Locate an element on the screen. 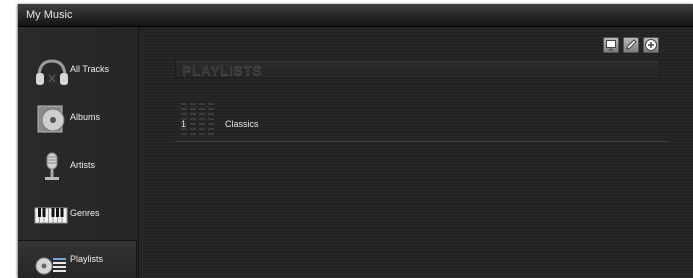 The height and width of the screenshot is (278, 693). sidebar-item-label: Artists is located at coordinates (83, 165).